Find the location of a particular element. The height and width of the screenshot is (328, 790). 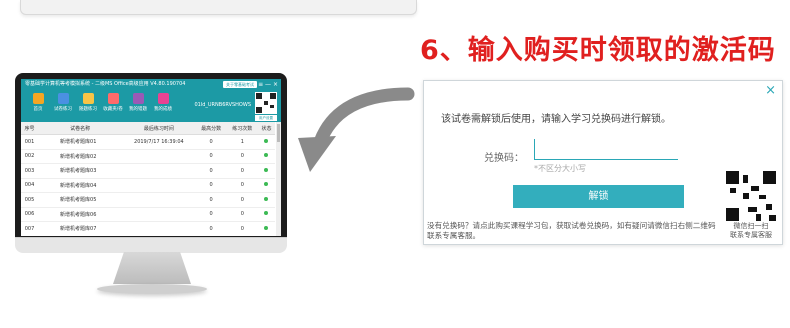

table-row: 004 新增机考题库04 0 0 is located at coordinates (148, 185).